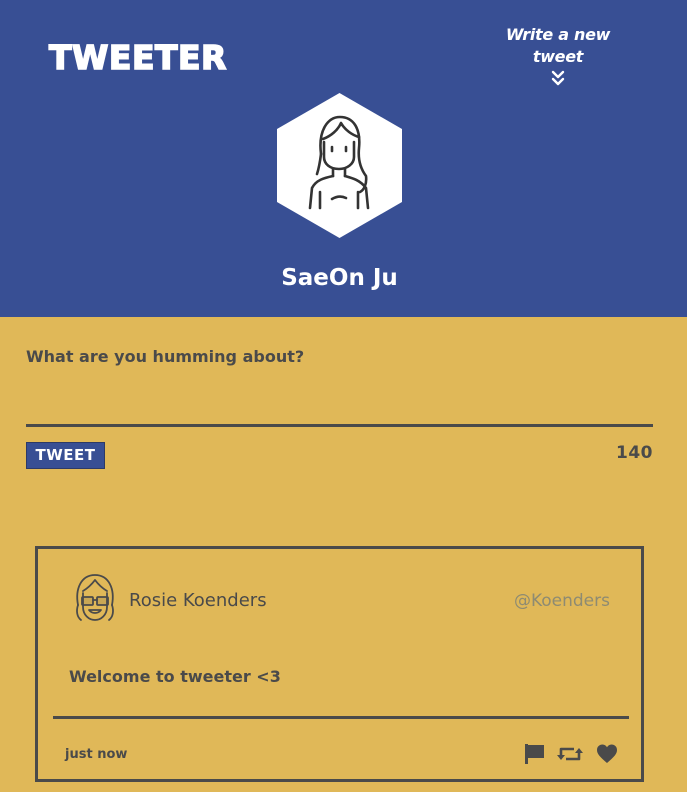 The height and width of the screenshot is (792, 687). Describe the element at coordinates (198, 600) in the screenshot. I see `tweet-author-name: Rosie Koenders` at that location.